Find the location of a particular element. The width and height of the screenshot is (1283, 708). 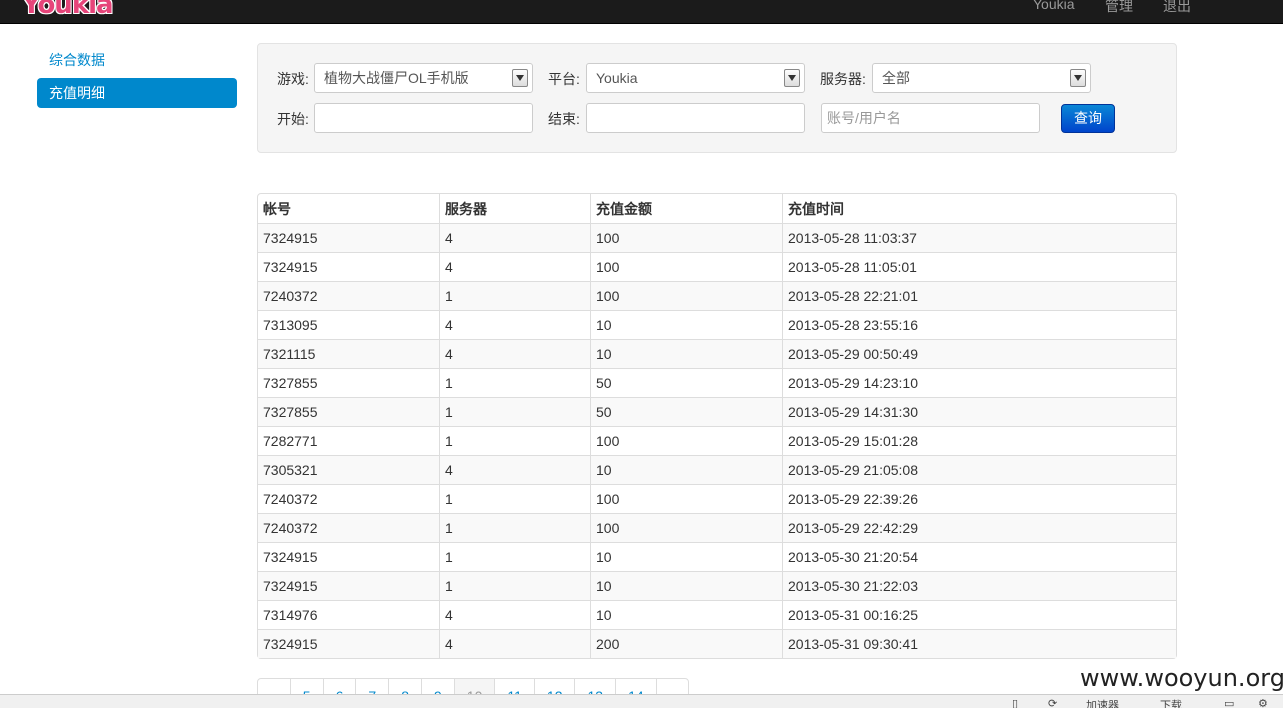

sidebar-item-recharge-detail: 充值明细 is located at coordinates (137, 93).